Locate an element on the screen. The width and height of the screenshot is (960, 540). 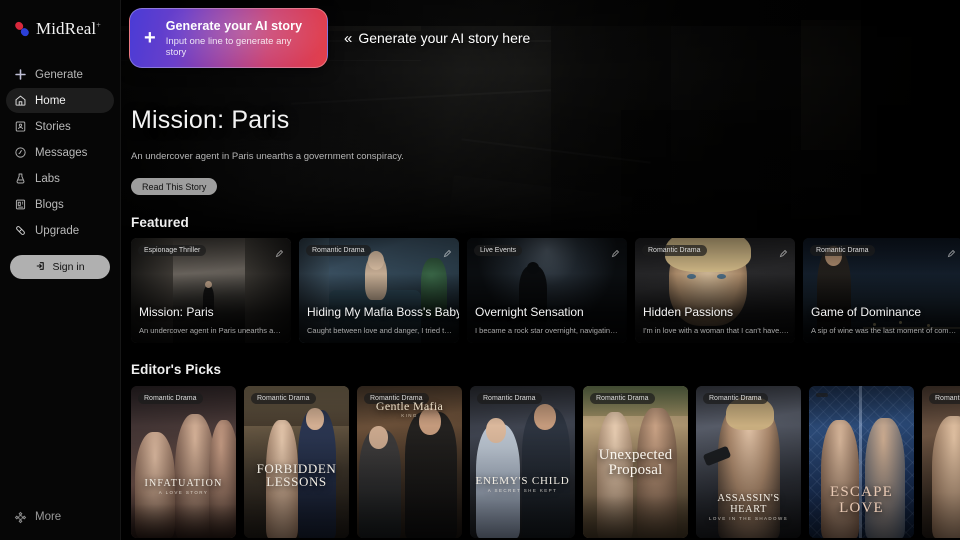
sidebar-item-label: Blogs is located at coordinates (49, 204).